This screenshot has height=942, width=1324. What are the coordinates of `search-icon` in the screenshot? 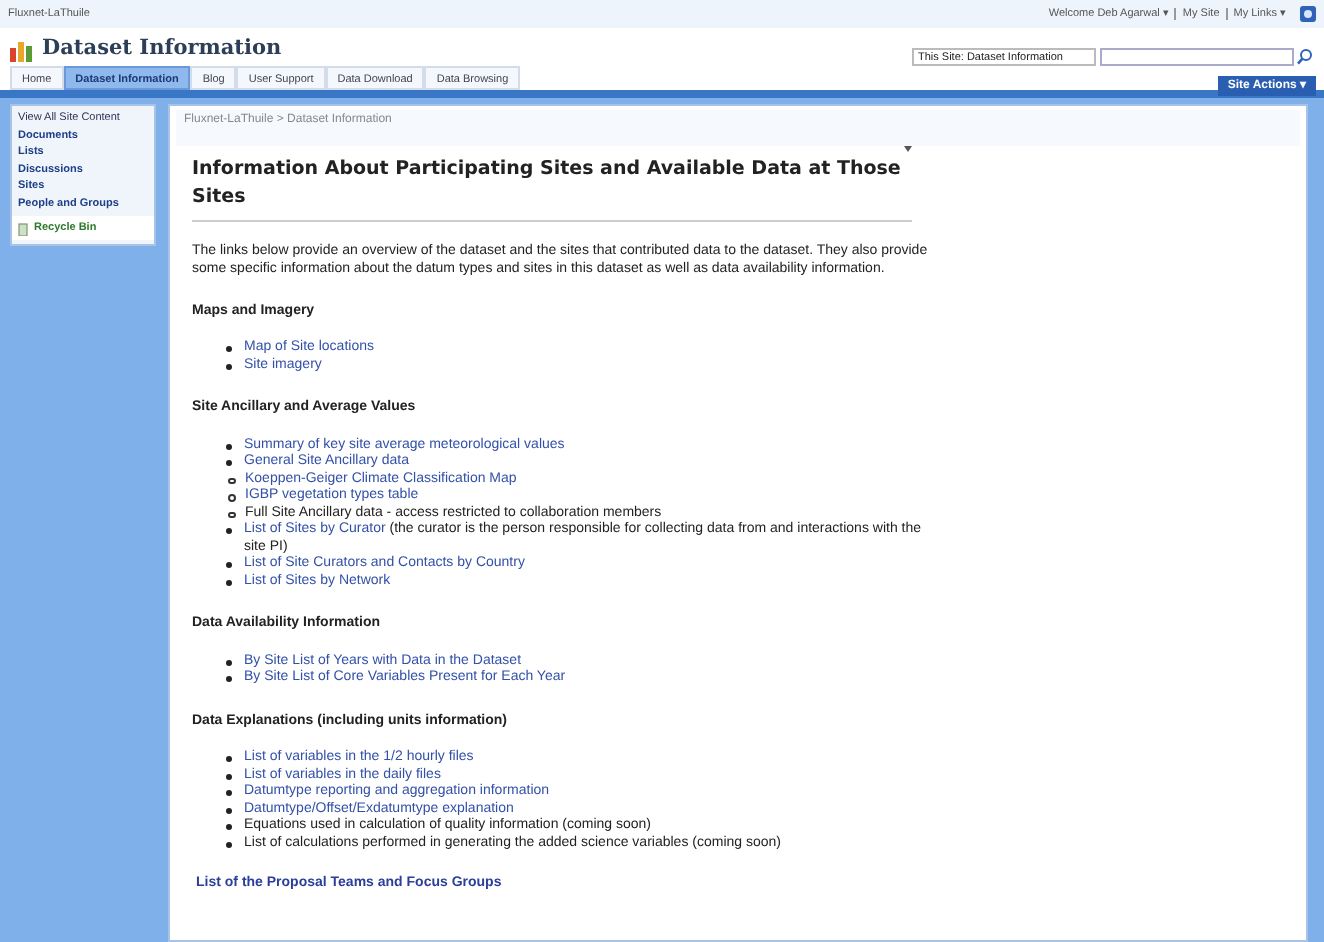 It's located at (1305, 56).